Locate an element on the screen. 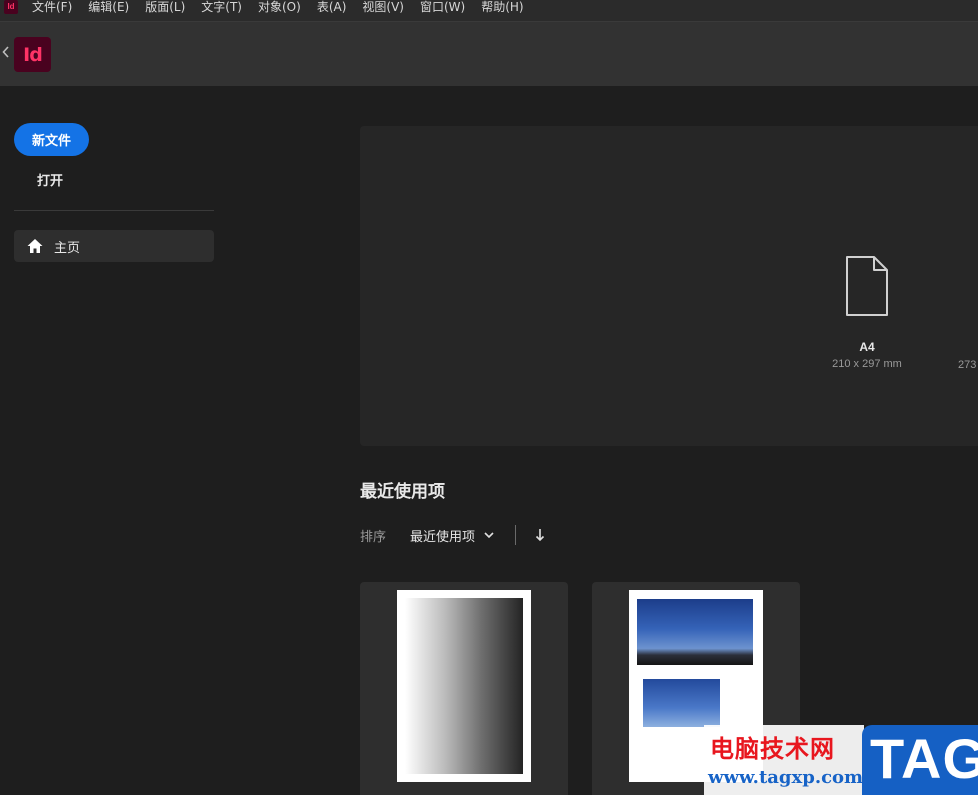  open-button: 打开 is located at coordinates (50, 179).